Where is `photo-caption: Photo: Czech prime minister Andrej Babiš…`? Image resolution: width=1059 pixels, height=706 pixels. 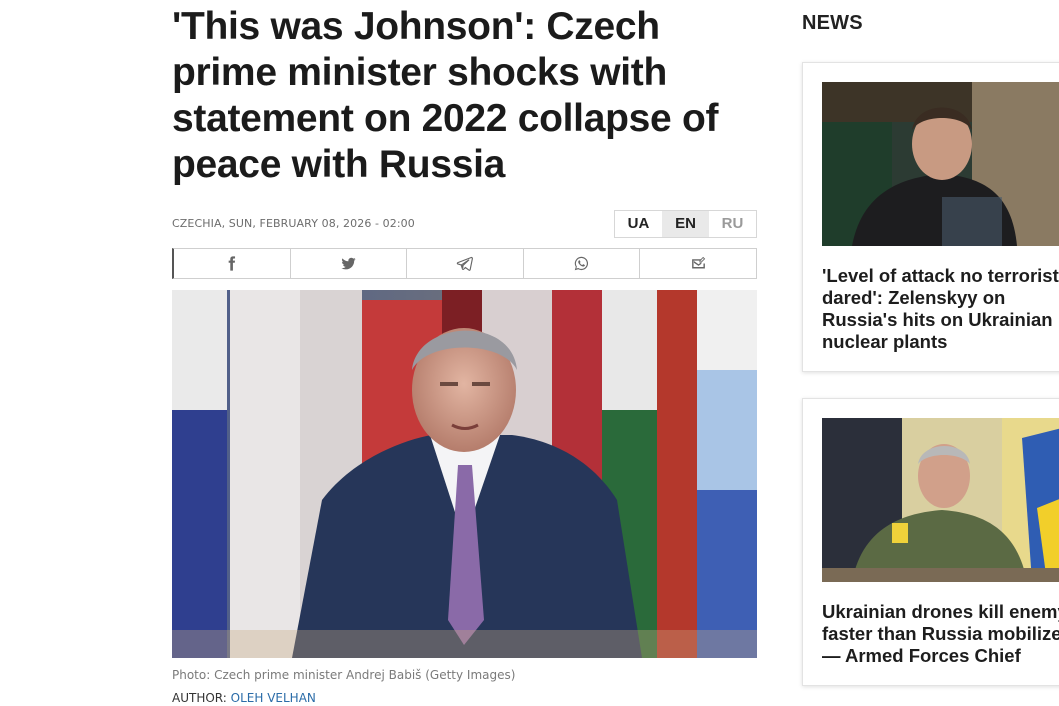
photo-caption: Photo: Czech prime minister Andrej Babiš… is located at coordinates (344, 675).